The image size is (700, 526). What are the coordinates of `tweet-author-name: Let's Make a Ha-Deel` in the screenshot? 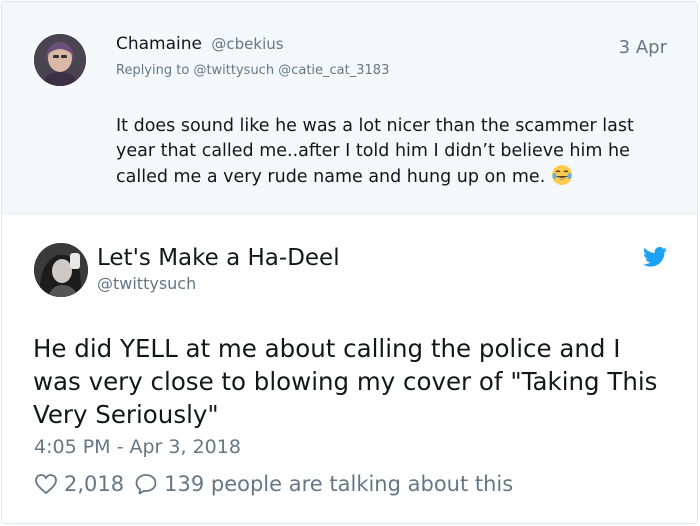 It's located at (218, 258).